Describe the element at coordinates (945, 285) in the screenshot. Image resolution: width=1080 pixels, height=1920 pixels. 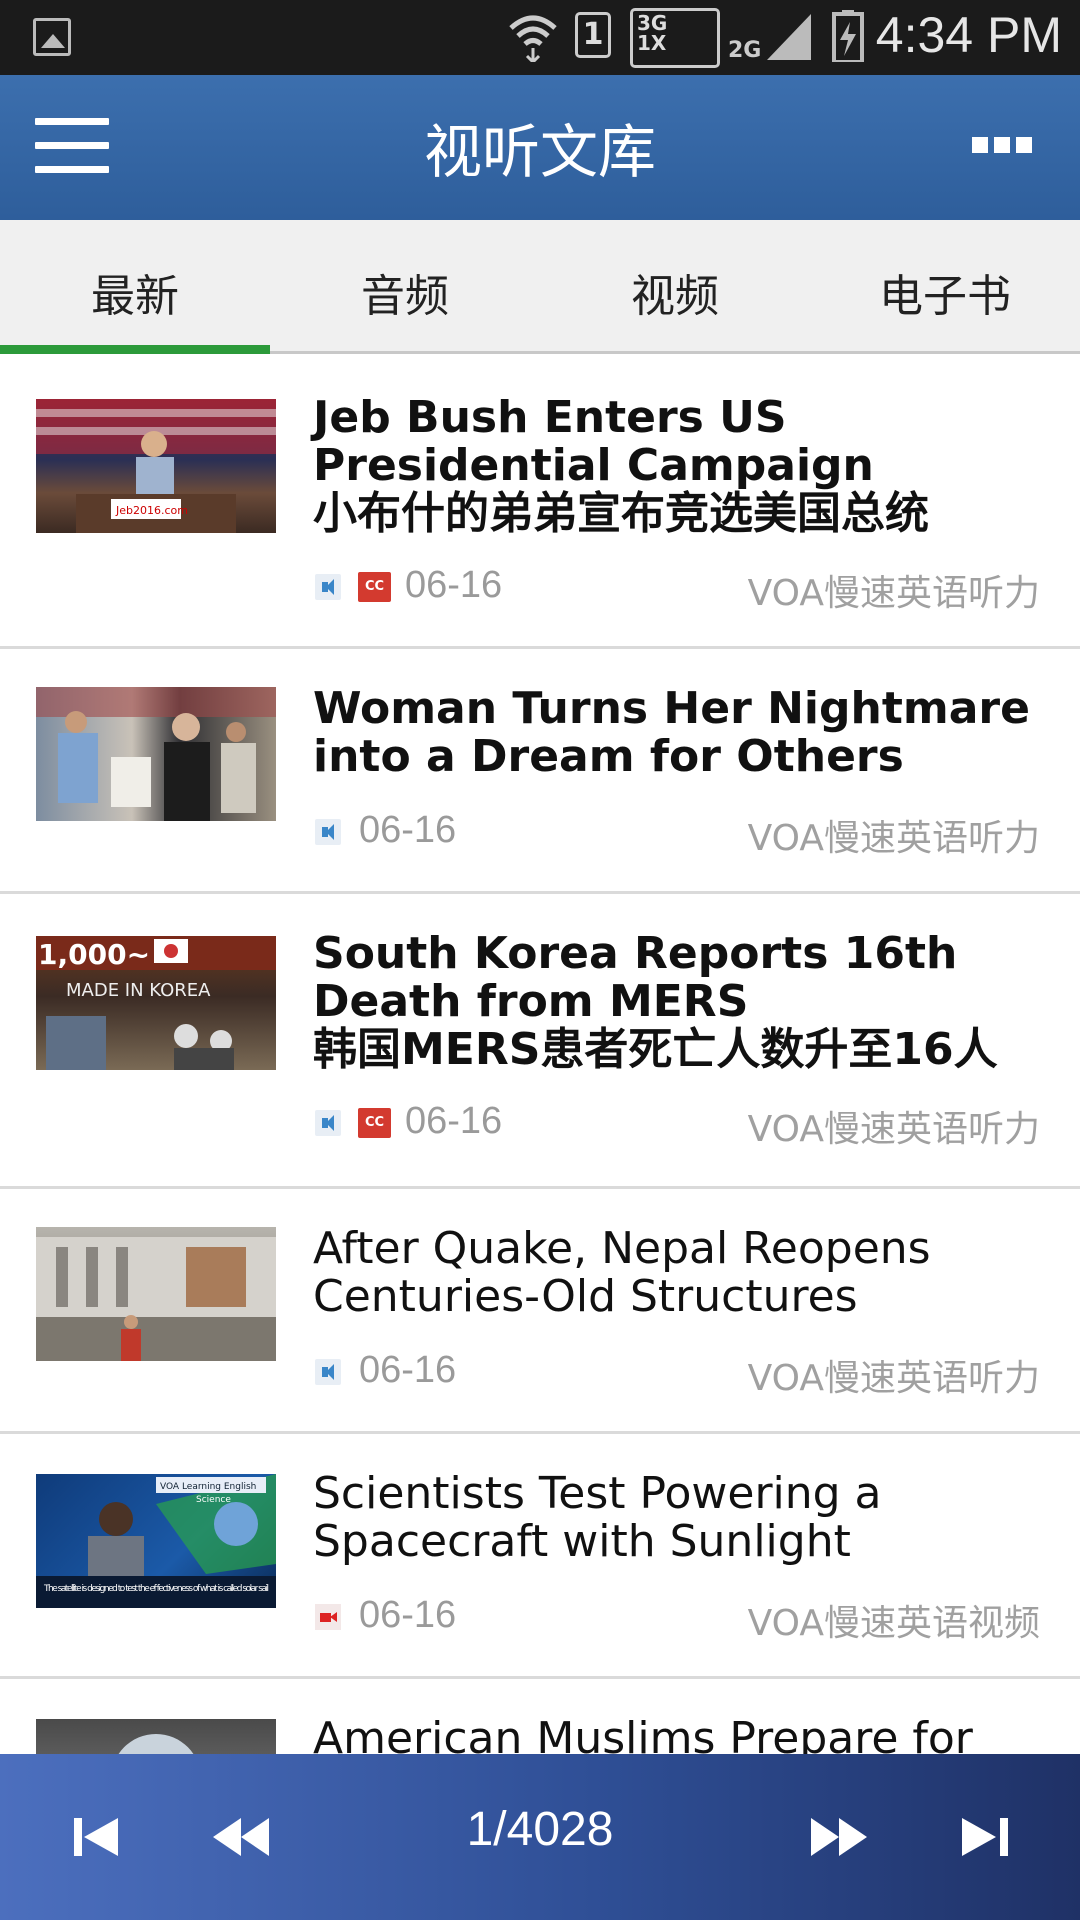
I see `tab-ebook: 电子书` at that location.